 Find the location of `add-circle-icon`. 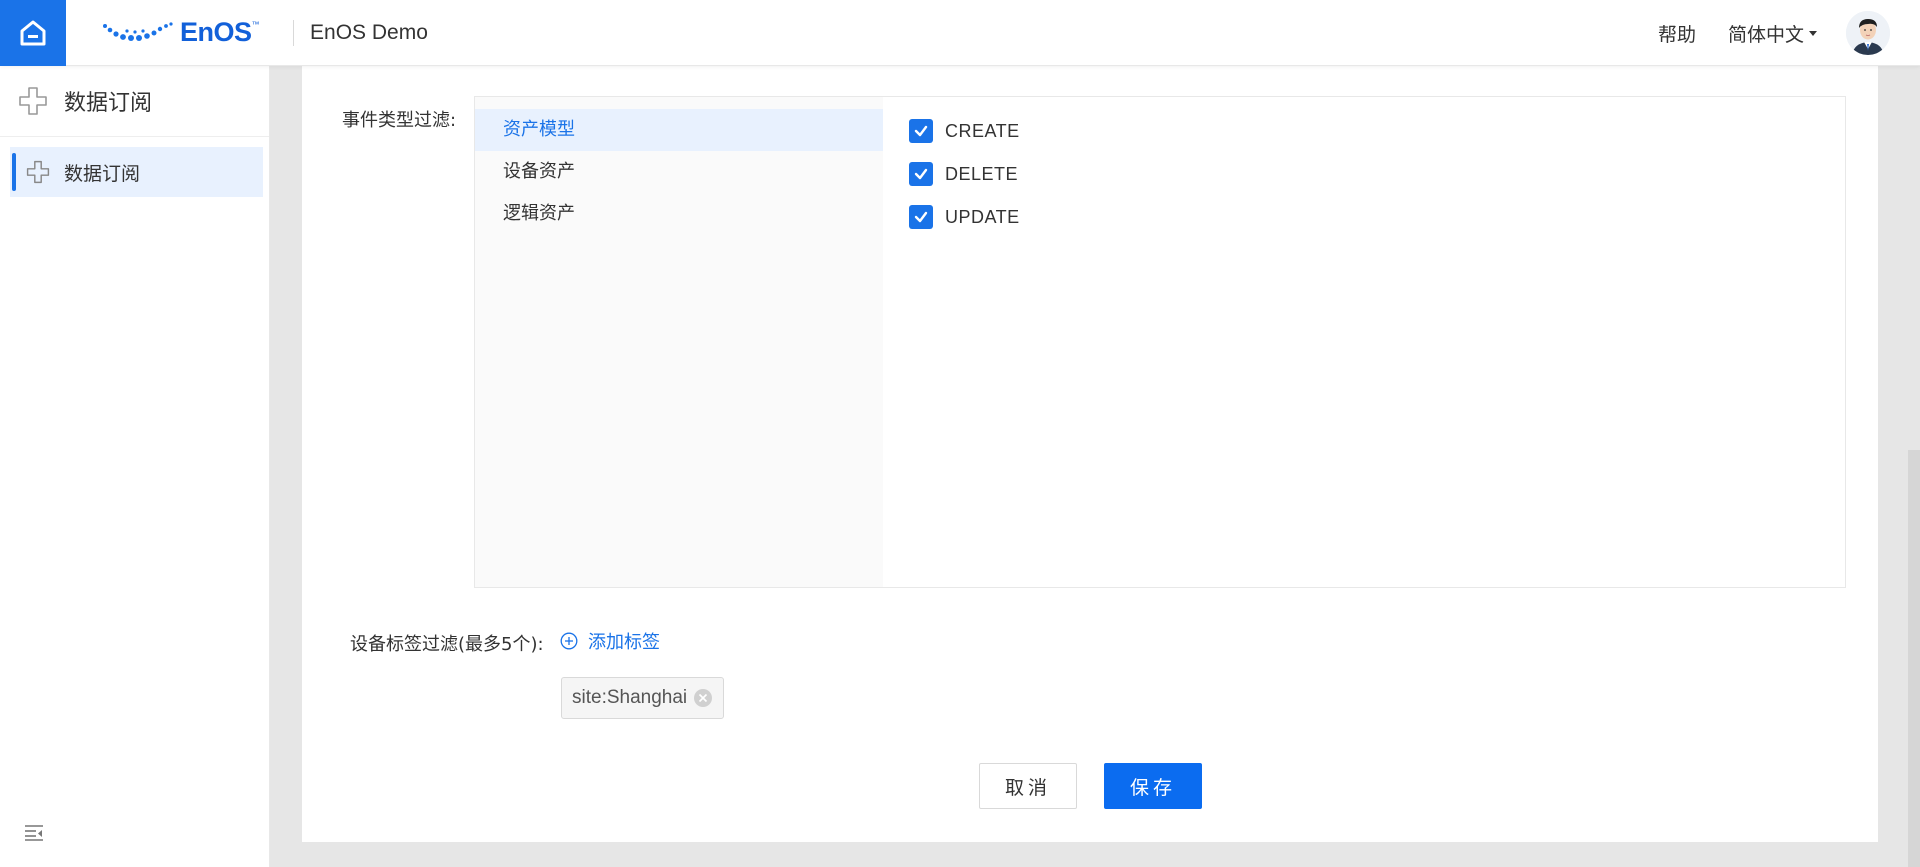

add-circle-icon is located at coordinates (569, 641).